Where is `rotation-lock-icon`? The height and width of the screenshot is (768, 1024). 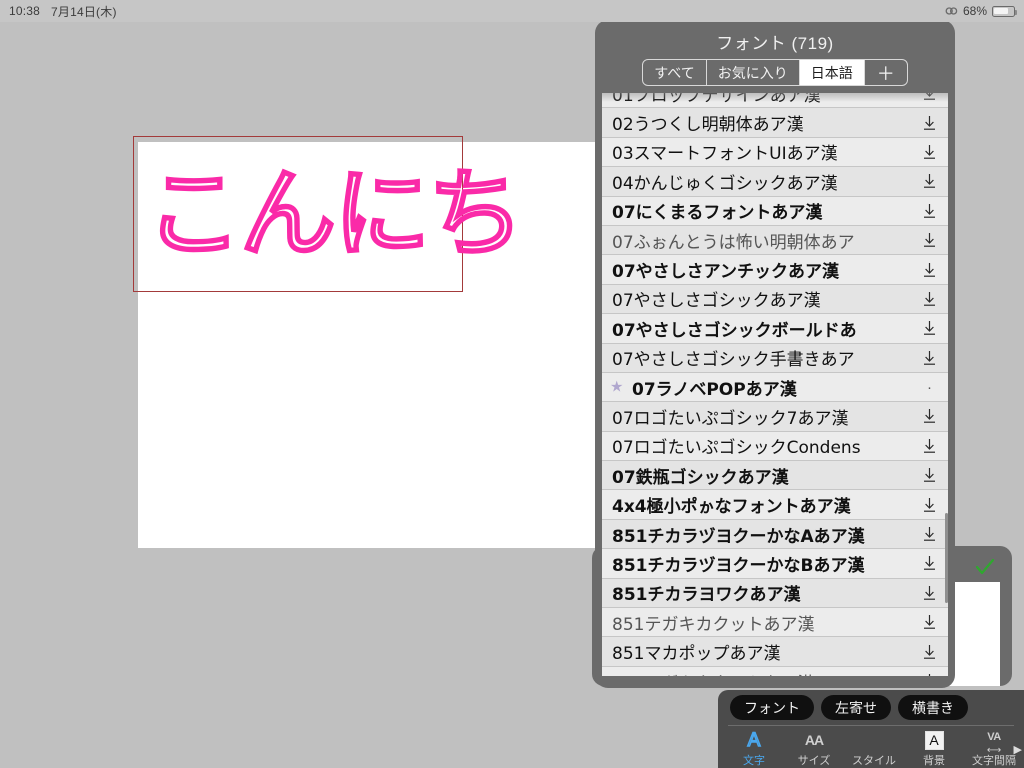
rotation-lock-icon is located at coordinates (951, 11).